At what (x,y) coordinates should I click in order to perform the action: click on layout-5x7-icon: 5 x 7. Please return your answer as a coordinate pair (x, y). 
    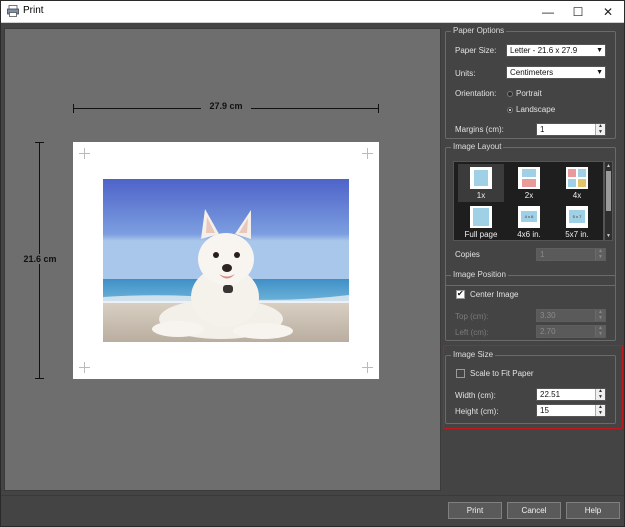
    Looking at the image, I should click on (577, 217).